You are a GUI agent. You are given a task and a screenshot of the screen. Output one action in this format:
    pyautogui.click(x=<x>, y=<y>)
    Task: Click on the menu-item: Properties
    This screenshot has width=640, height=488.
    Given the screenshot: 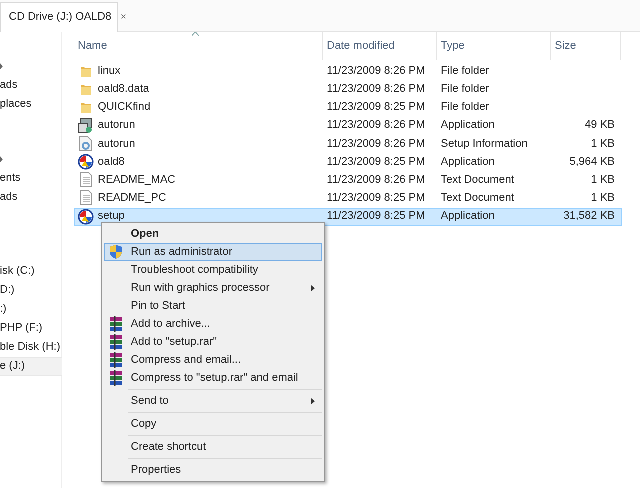 What is the action you would take?
    pyautogui.click(x=213, y=470)
    